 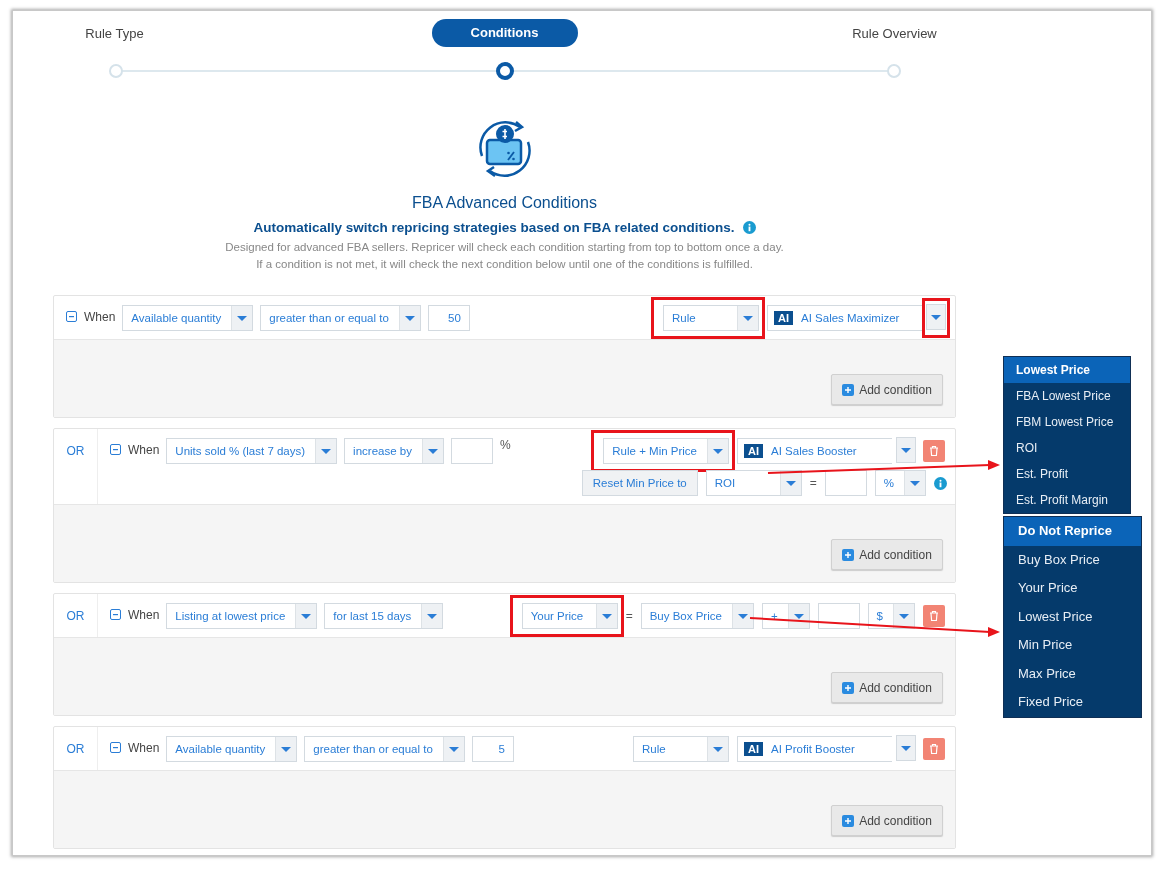 I want to click on menu-item: Max Price, so click(x=1072, y=673).